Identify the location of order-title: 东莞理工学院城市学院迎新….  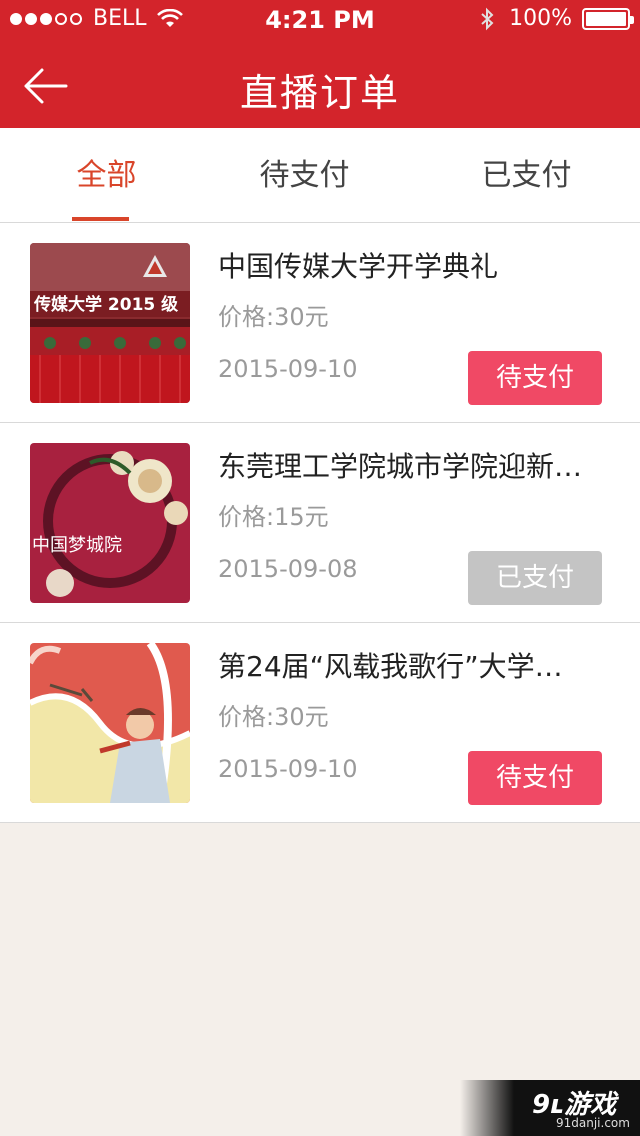
(400, 466).